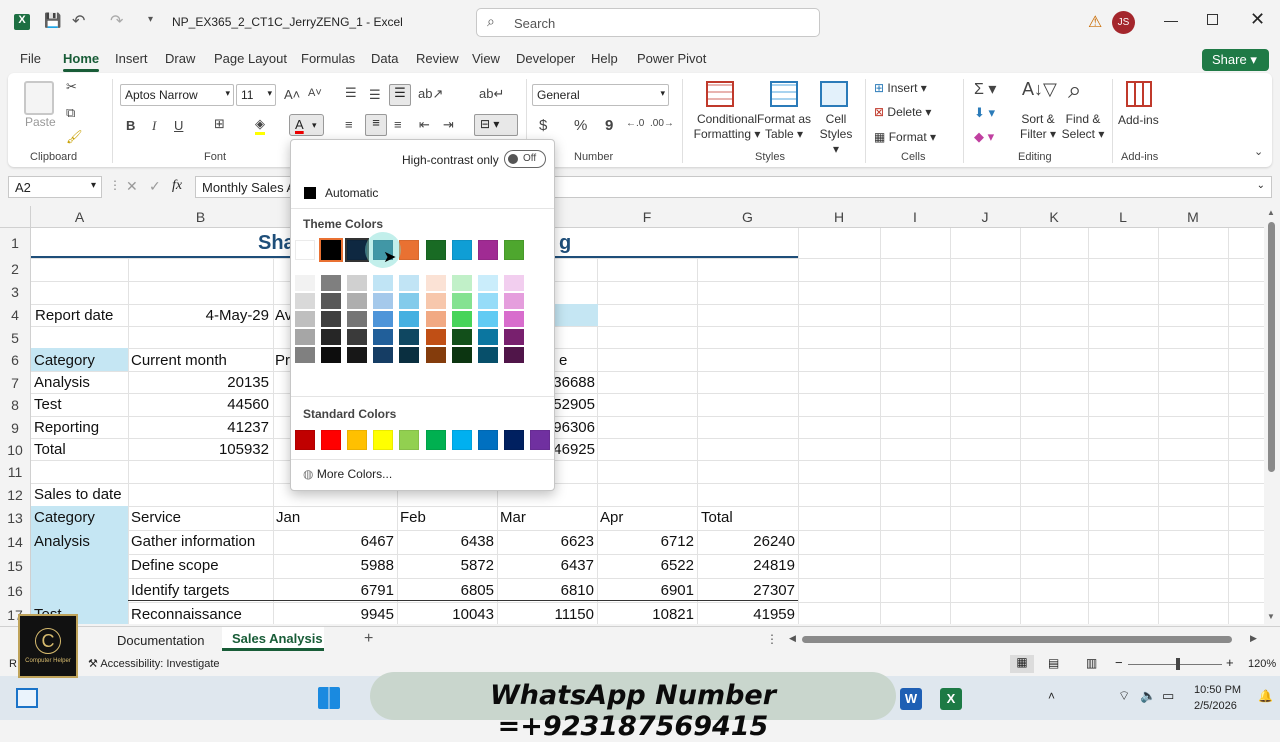 The width and height of the screenshot is (1280, 742). I want to click on row-header: 10, so click(15, 450).